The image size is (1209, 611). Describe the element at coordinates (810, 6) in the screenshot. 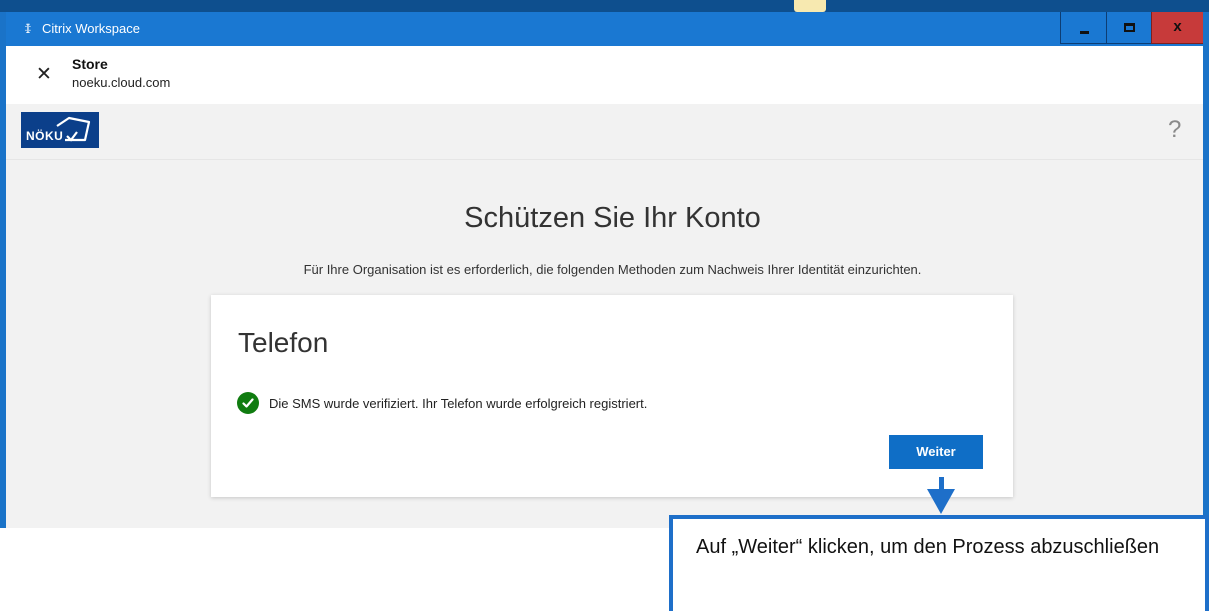

I see `desktop-folder-icon` at that location.